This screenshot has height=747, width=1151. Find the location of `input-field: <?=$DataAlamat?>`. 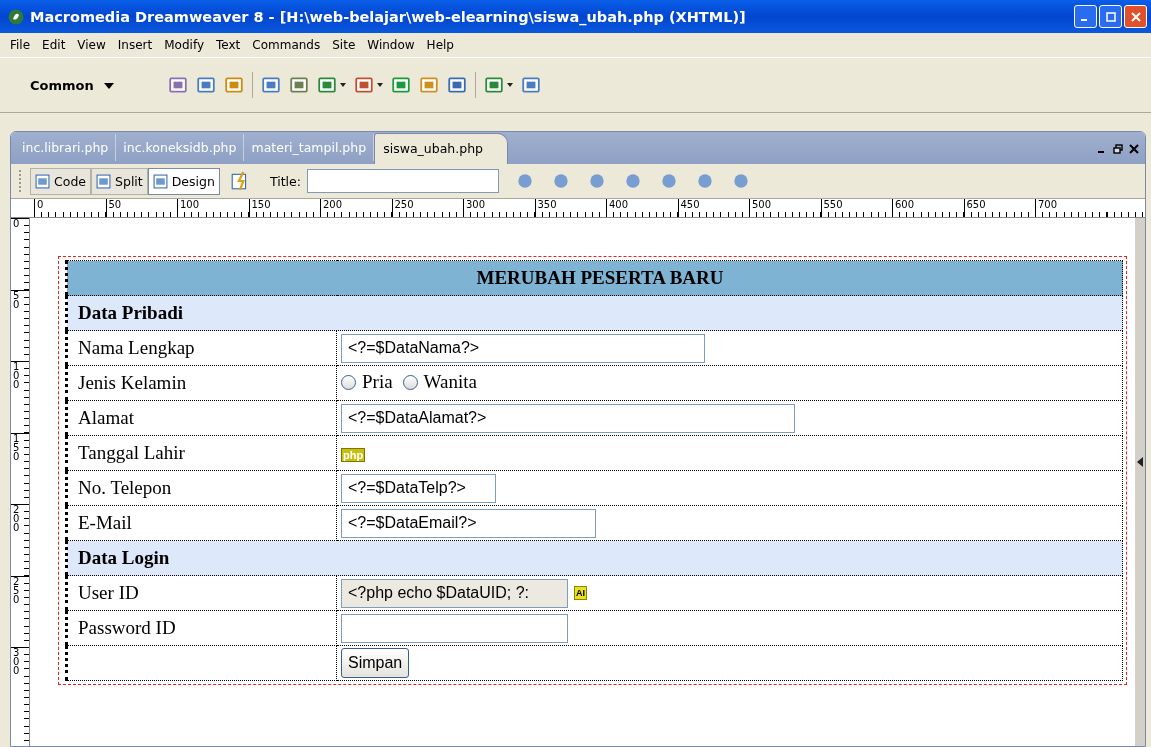

input-field: <?=$DataAlamat?> is located at coordinates (568, 418).